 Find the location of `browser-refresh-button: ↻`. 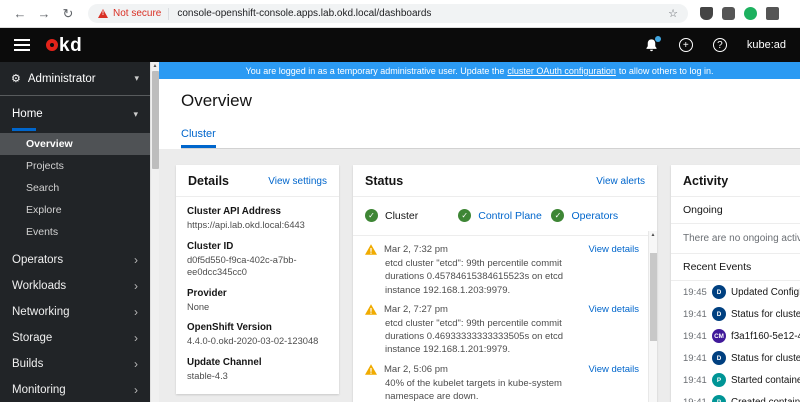

browser-refresh-button: ↻ is located at coordinates (68, 14).